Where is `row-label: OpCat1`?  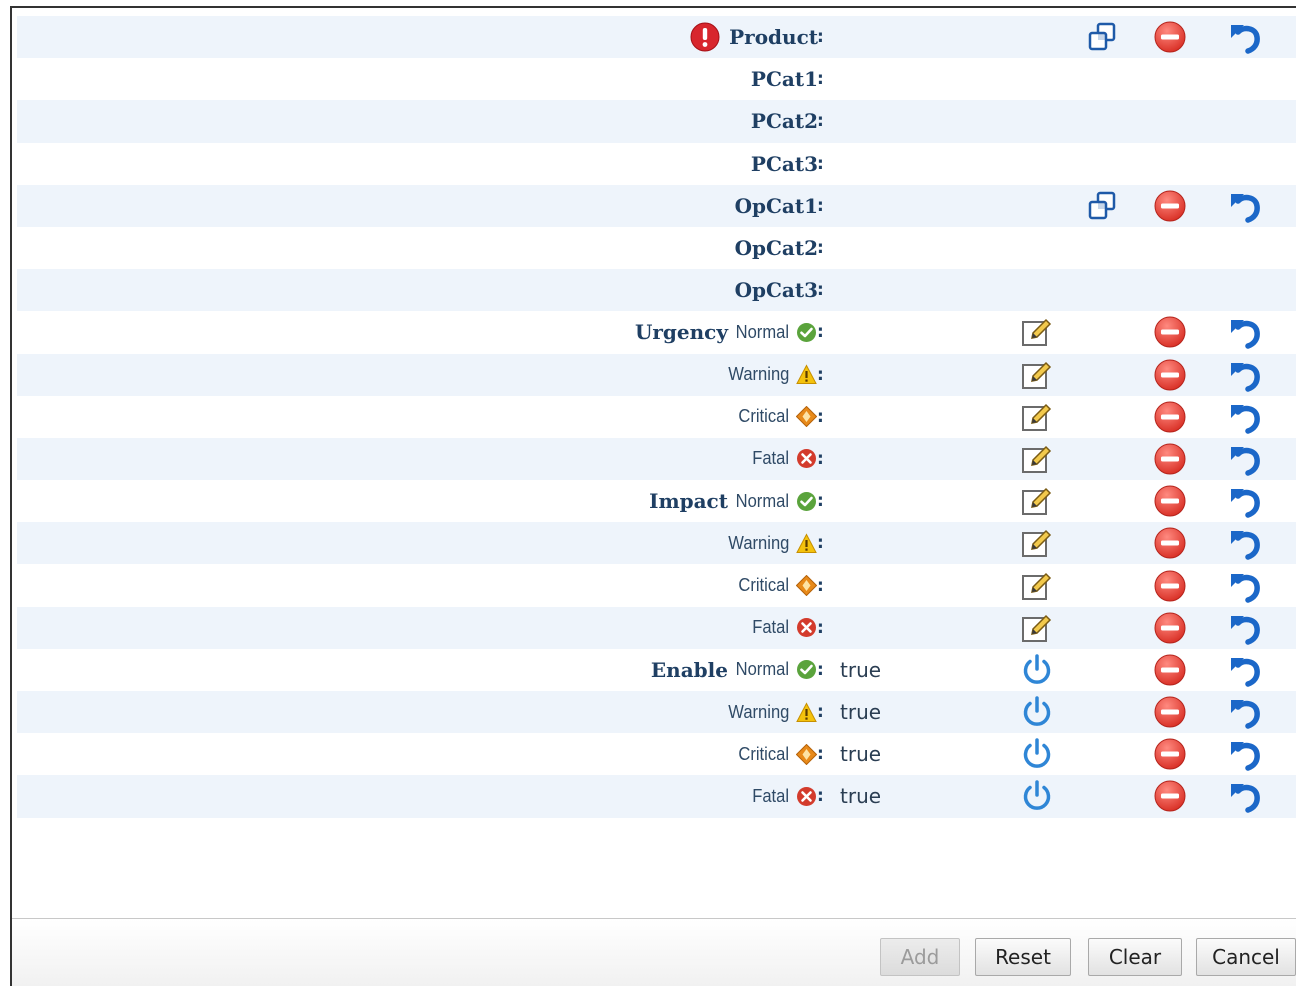 row-label: OpCat1 is located at coordinates (776, 206).